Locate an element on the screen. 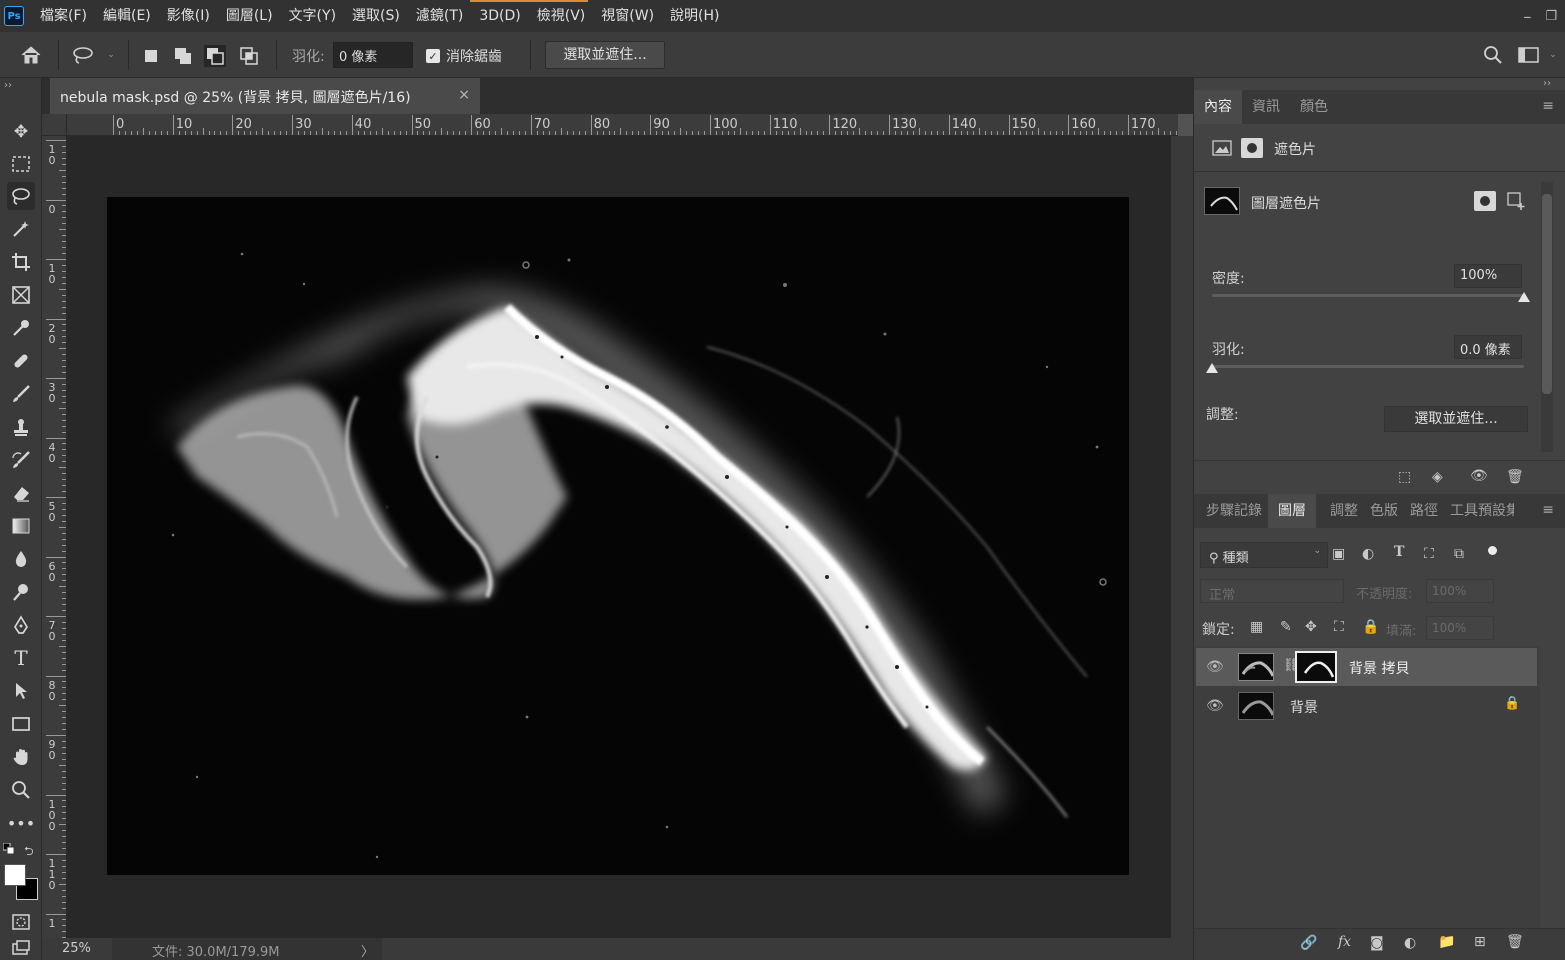  filter-type-icon: T is located at coordinates (1399, 552).